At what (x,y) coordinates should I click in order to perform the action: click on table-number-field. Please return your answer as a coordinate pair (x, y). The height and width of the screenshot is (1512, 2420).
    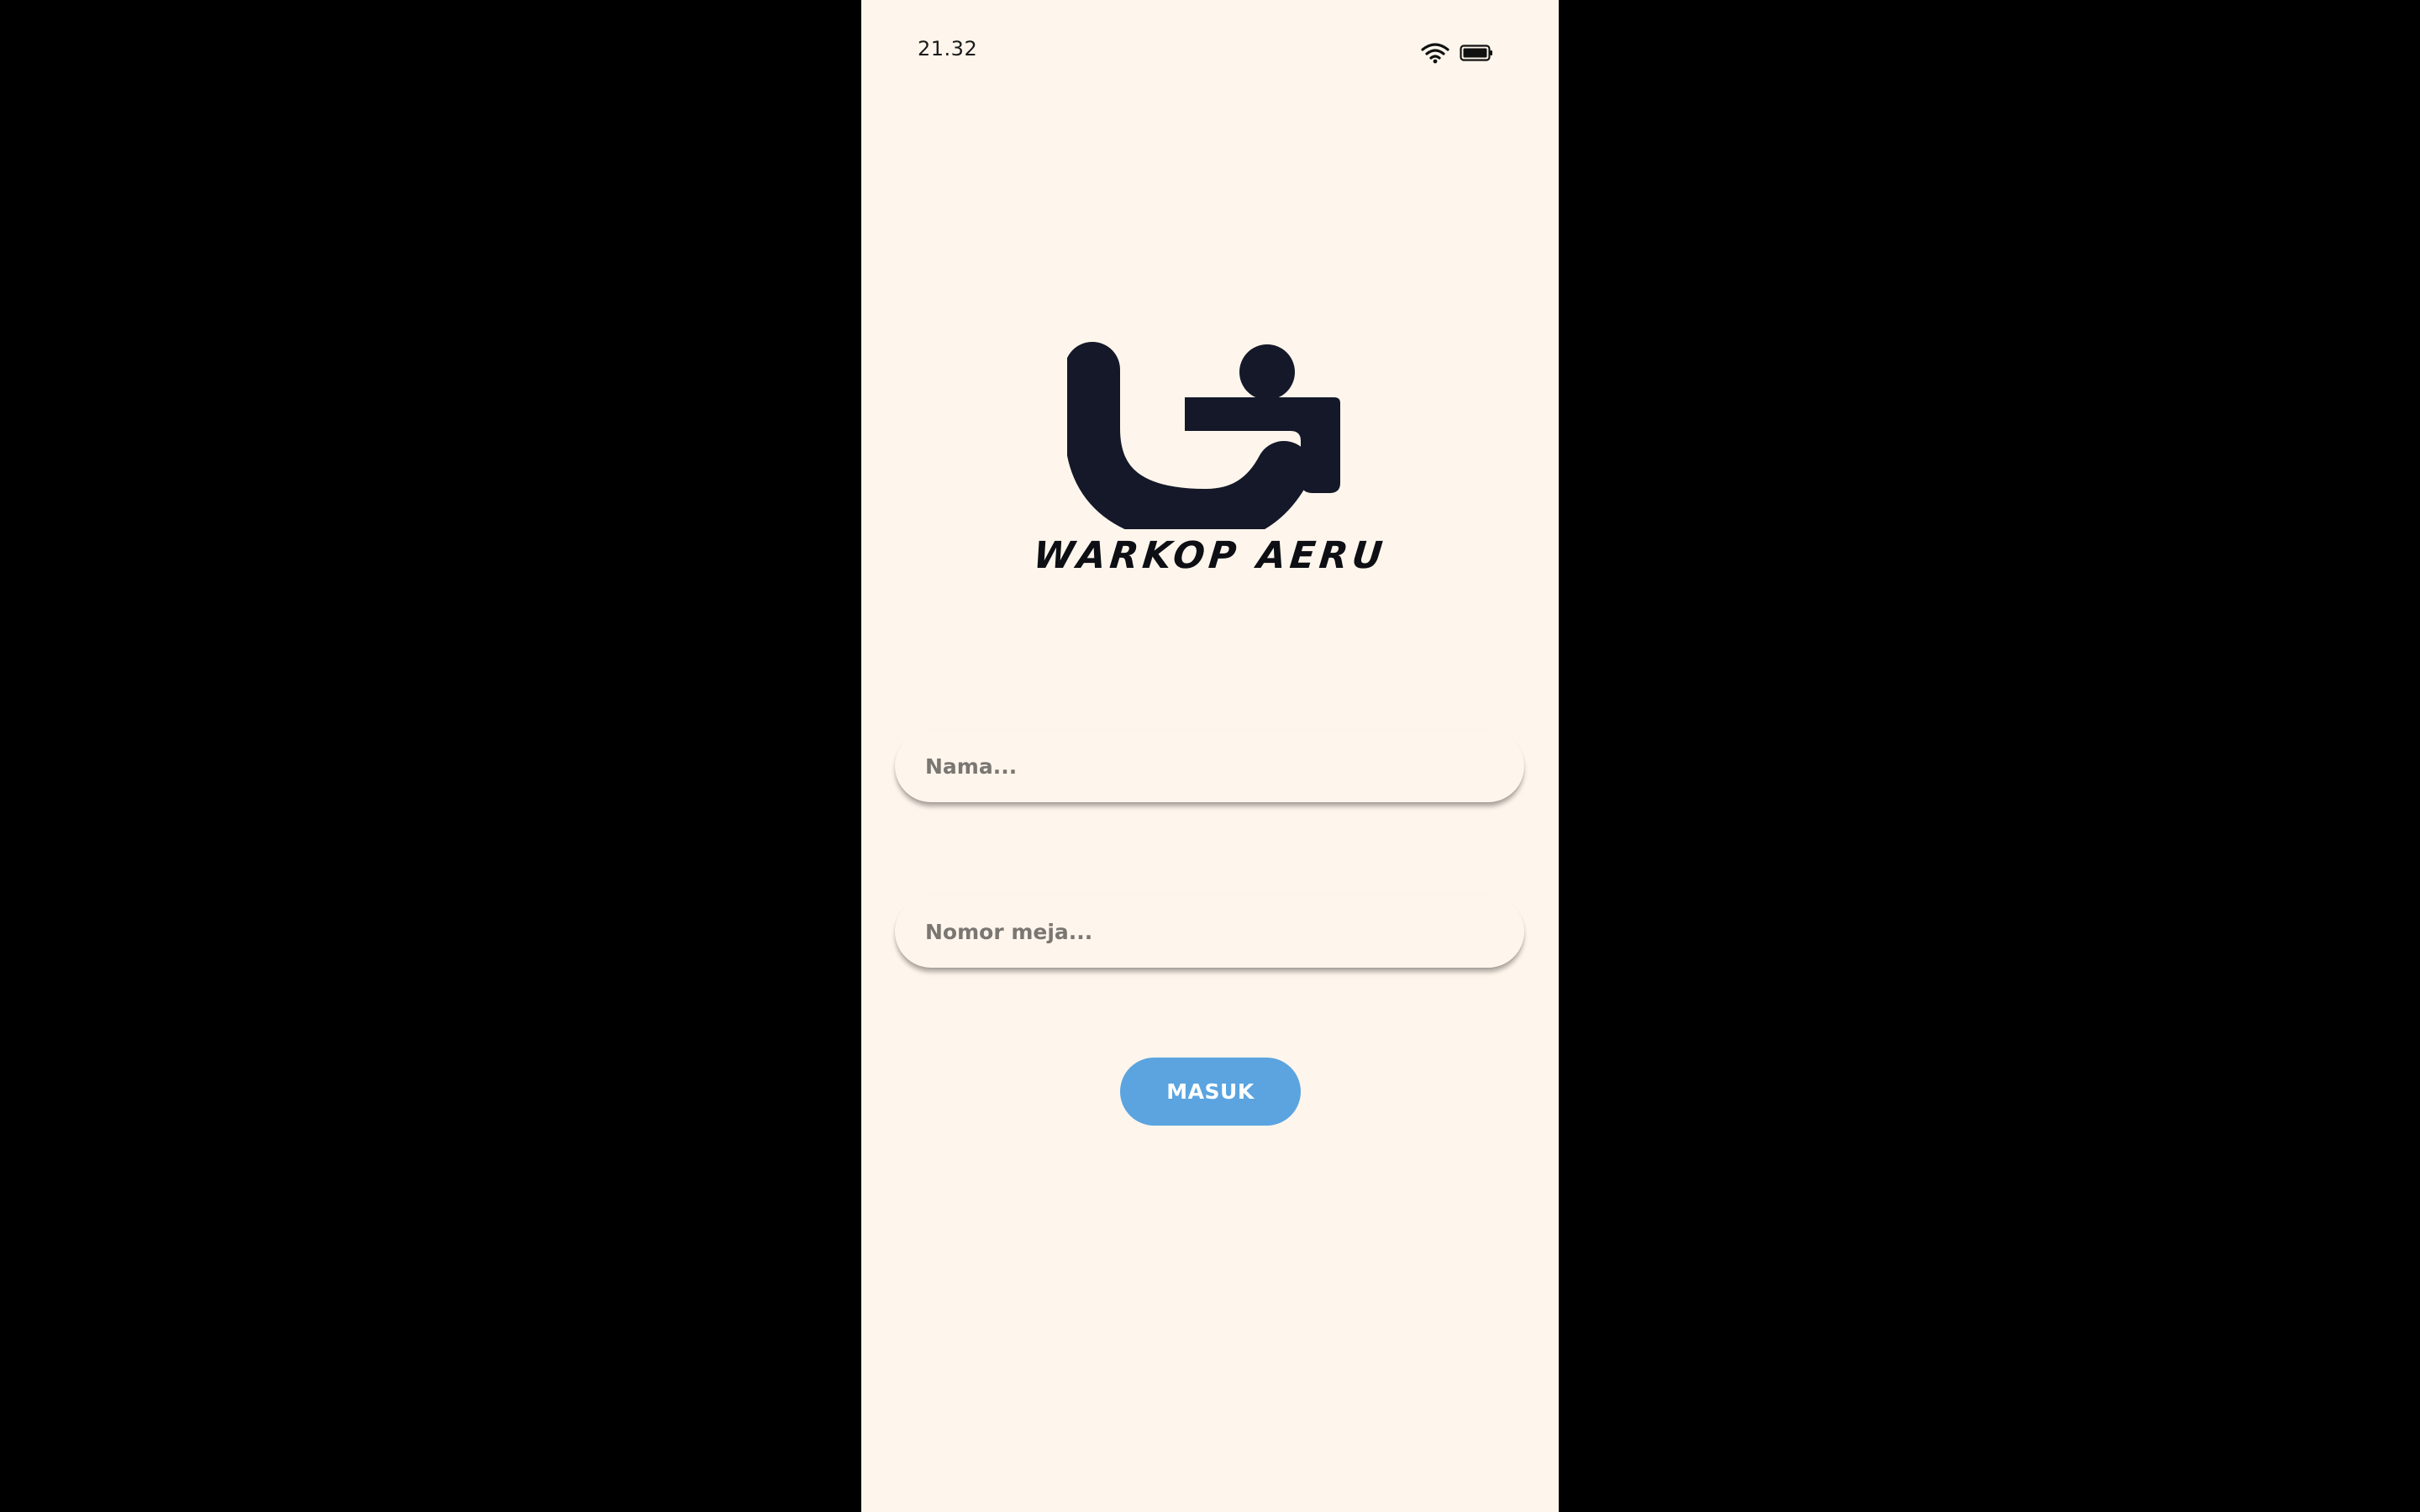
    Looking at the image, I should click on (1209, 931).